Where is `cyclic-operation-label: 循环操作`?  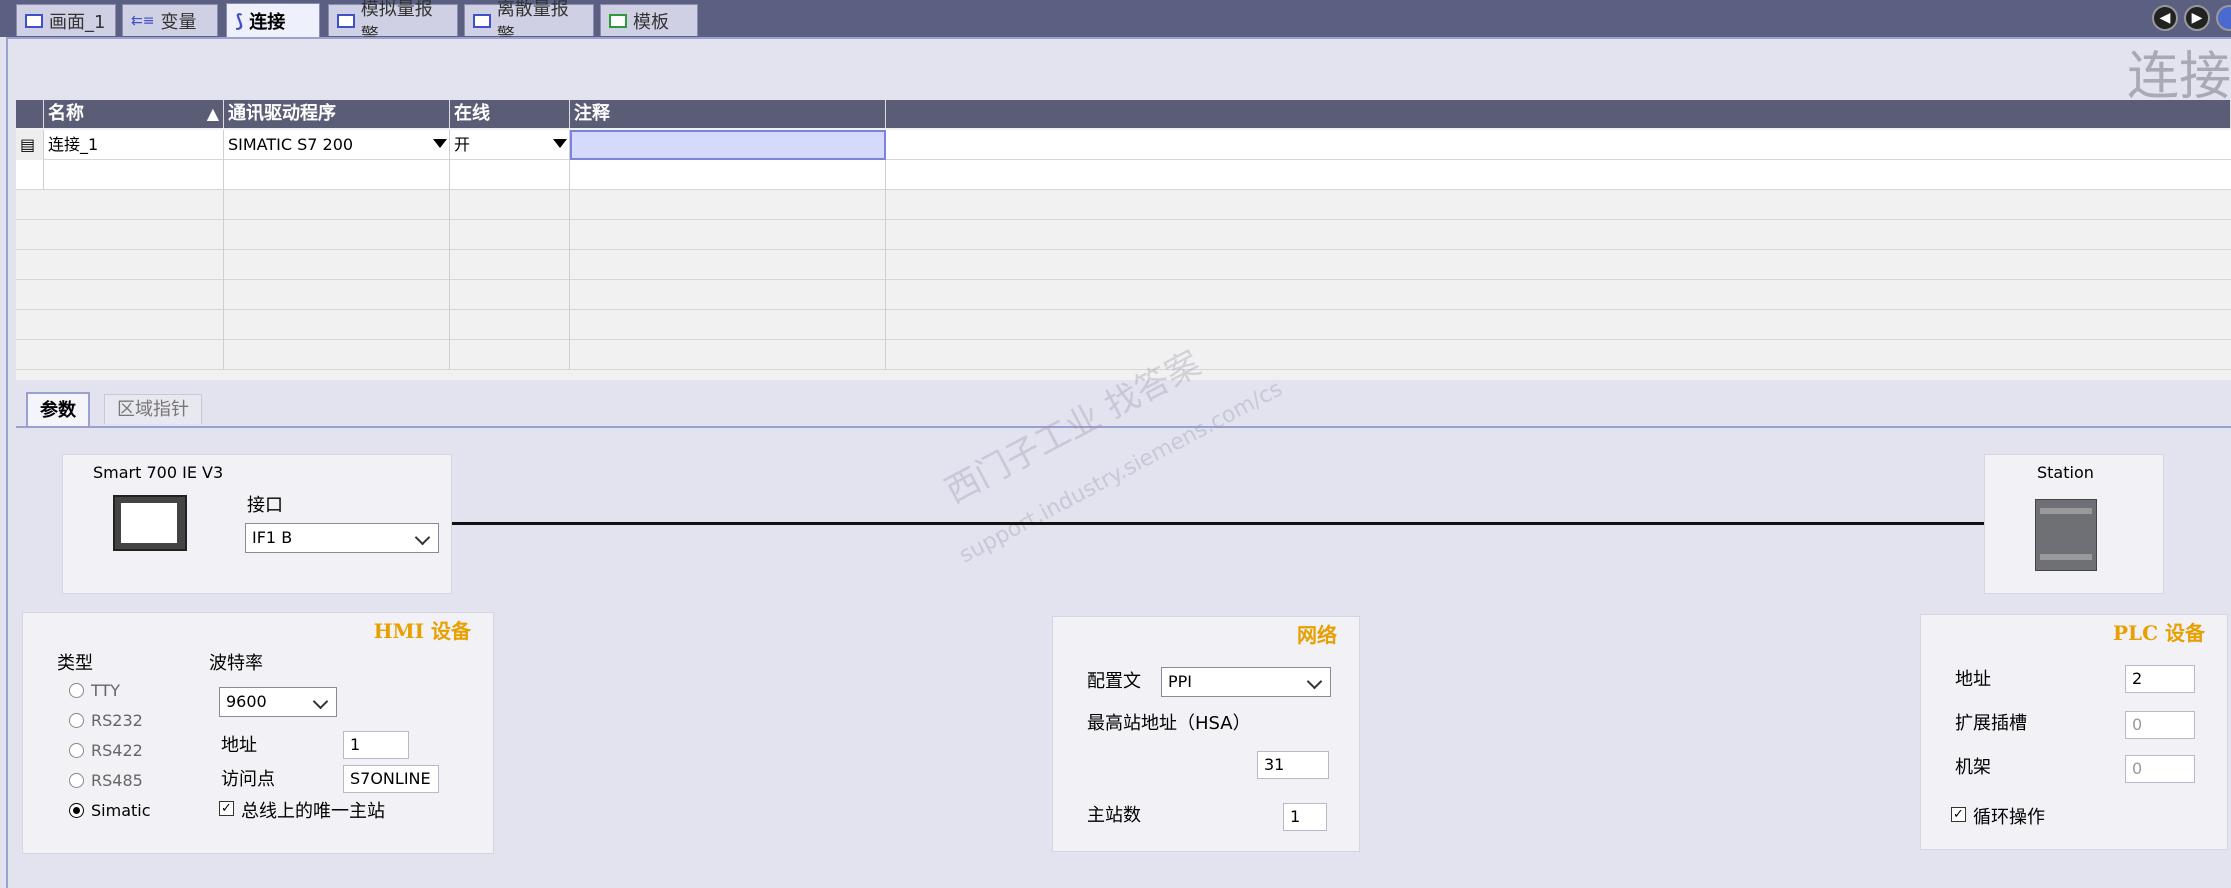
cyclic-operation-label: 循环操作 is located at coordinates (2009, 817).